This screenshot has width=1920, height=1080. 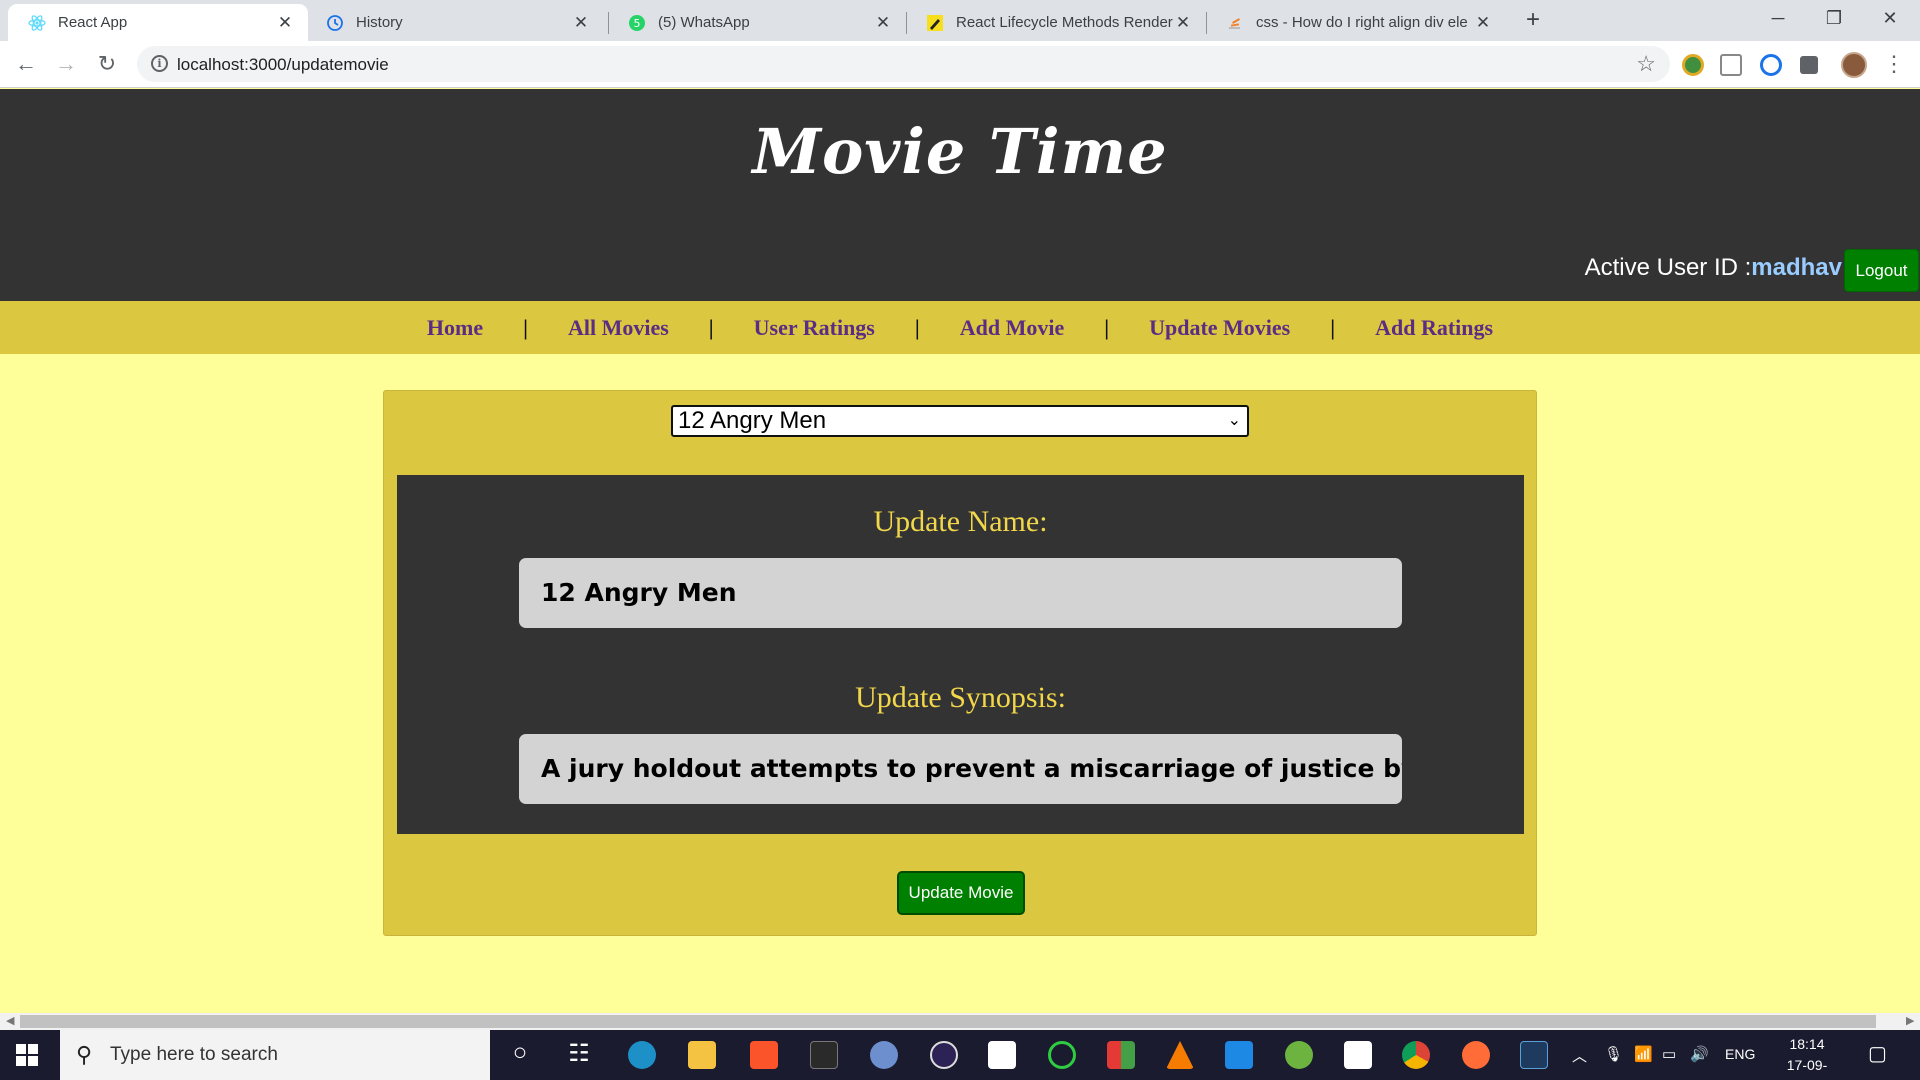 I want to click on eclipse-icon, so click(x=944, y=1055).